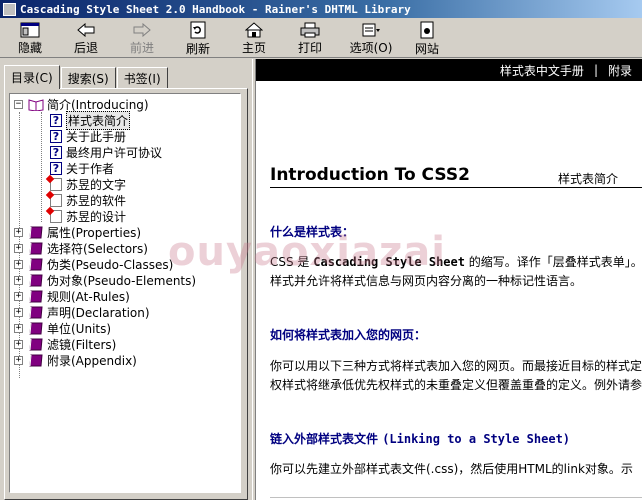 Image resolution: width=642 pixels, height=500 pixels. I want to click on refresh-button: 刷新, so click(198, 37).